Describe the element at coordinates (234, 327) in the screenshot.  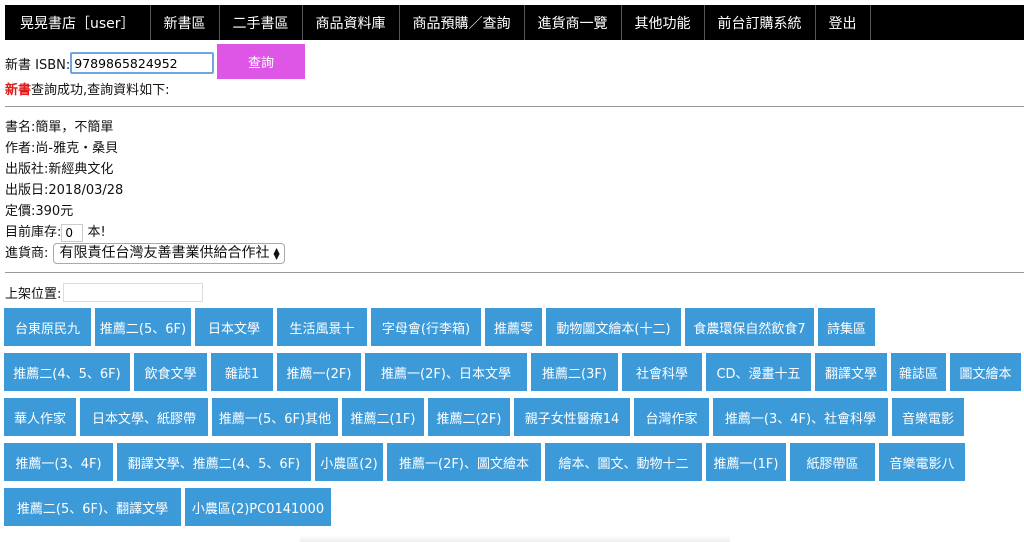
I see `shelf-tag-button: 日本文學` at that location.